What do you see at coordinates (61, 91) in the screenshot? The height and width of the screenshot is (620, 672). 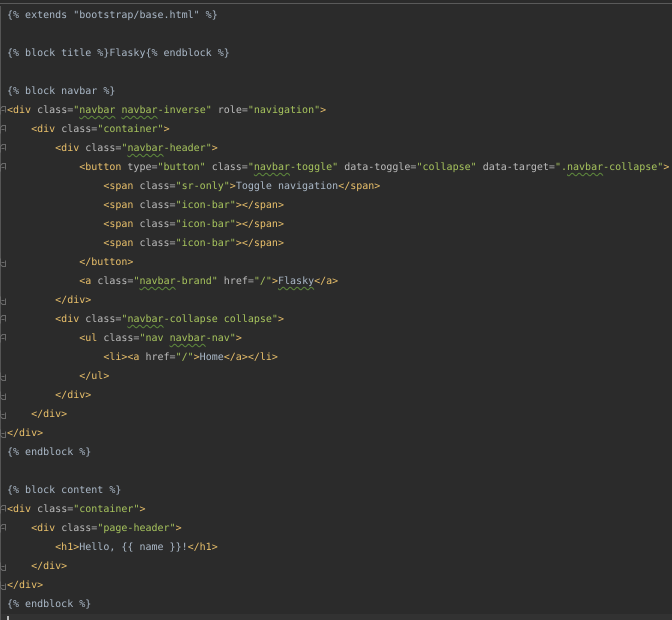 I see `code-line: {% block navbar %}` at bounding box center [61, 91].